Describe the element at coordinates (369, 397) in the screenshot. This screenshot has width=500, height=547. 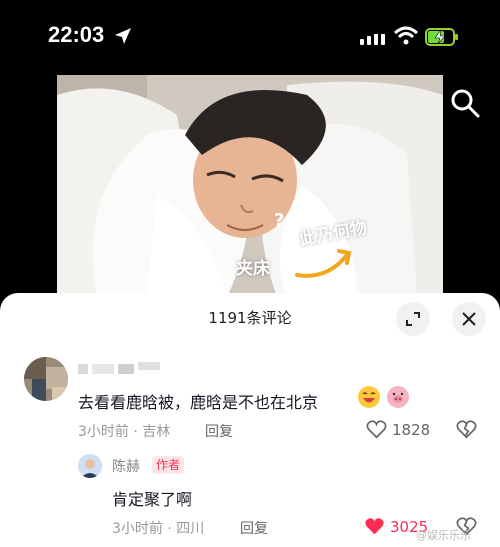
I see `laughing-emoji-icon` at that location.